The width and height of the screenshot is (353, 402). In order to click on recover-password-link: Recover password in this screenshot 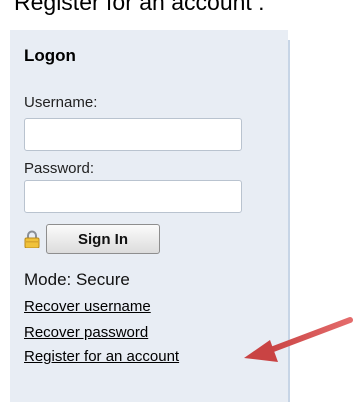, I will do `click(86, 332)`.